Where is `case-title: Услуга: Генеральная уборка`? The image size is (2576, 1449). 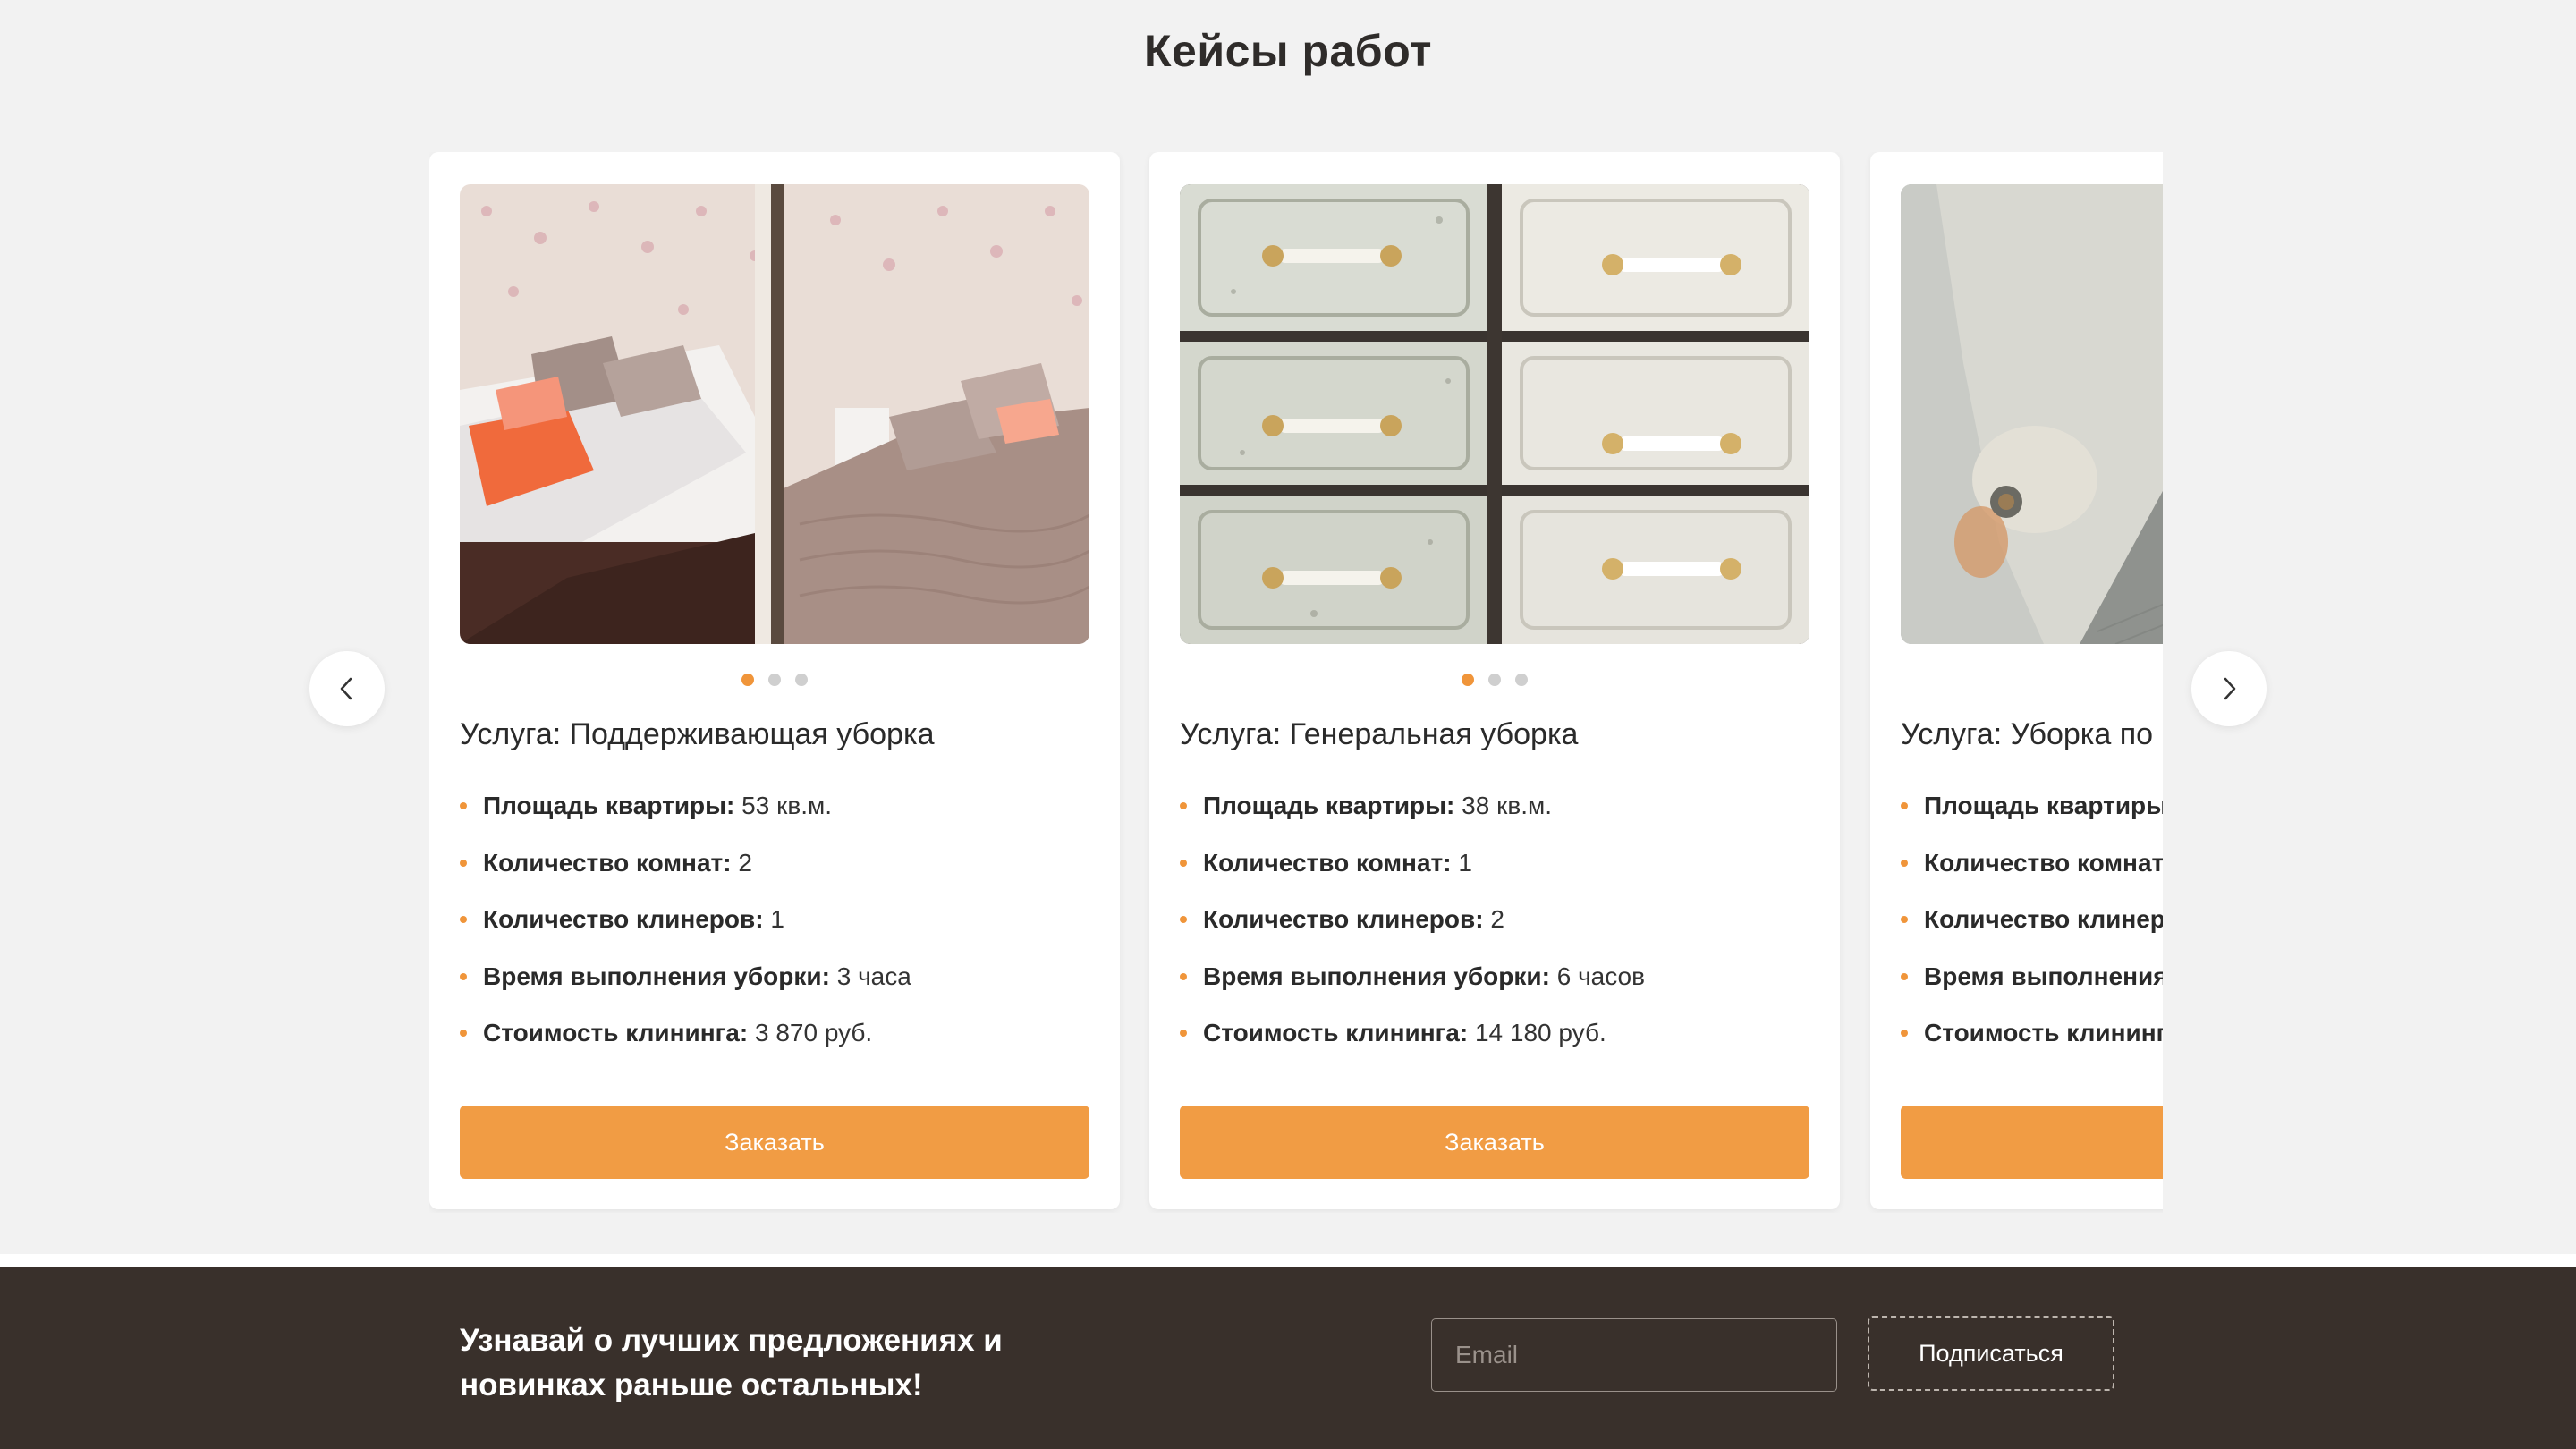 case-title: Услуга: Генеральная уборка is located at coordinates (1379, 734).